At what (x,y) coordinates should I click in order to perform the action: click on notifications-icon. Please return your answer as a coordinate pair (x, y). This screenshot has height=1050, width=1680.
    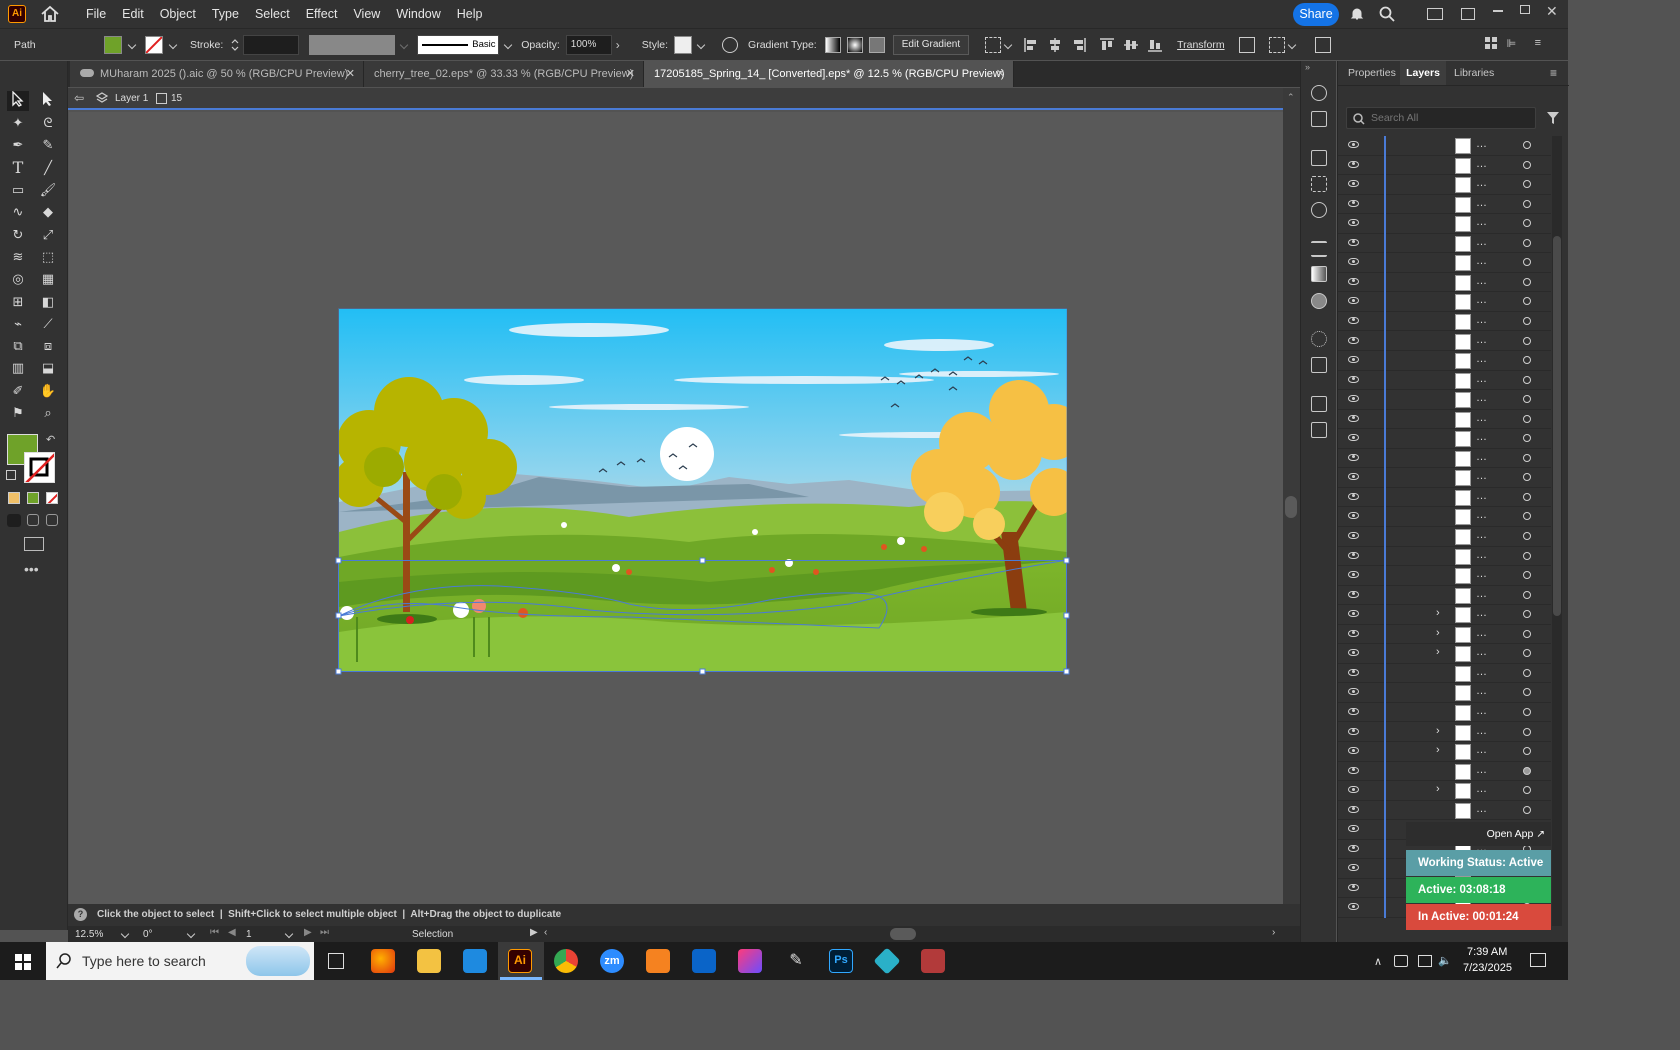
    Looking at the image, I should click on (1538, 960).